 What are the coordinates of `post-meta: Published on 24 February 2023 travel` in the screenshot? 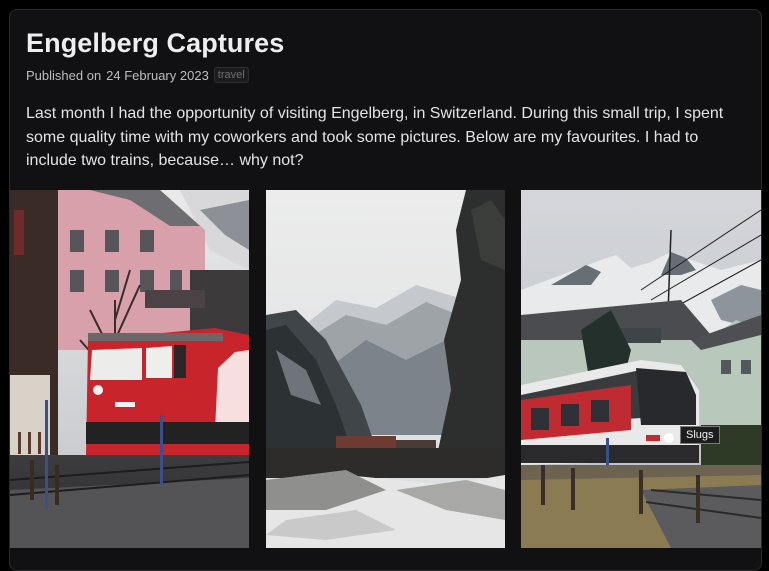 It's located at (137, 75).